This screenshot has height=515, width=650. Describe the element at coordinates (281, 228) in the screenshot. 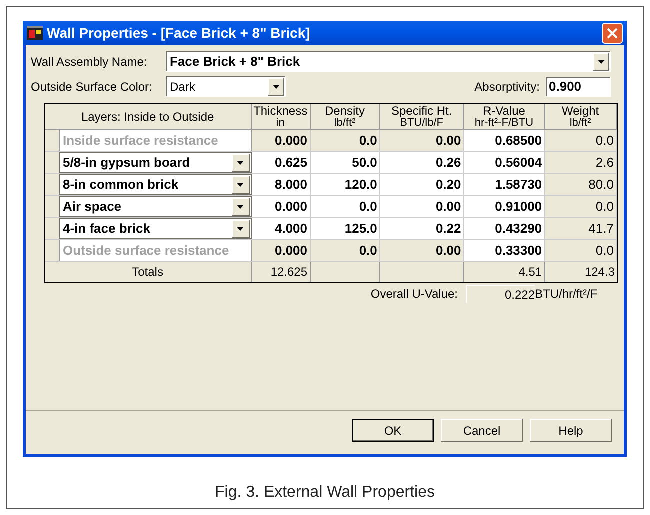

I see `table-cell: 4.000` at that location.